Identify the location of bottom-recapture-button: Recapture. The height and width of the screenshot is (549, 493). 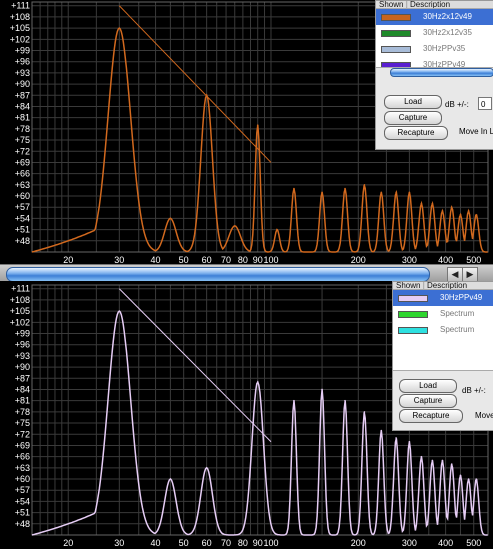
(431, 416).